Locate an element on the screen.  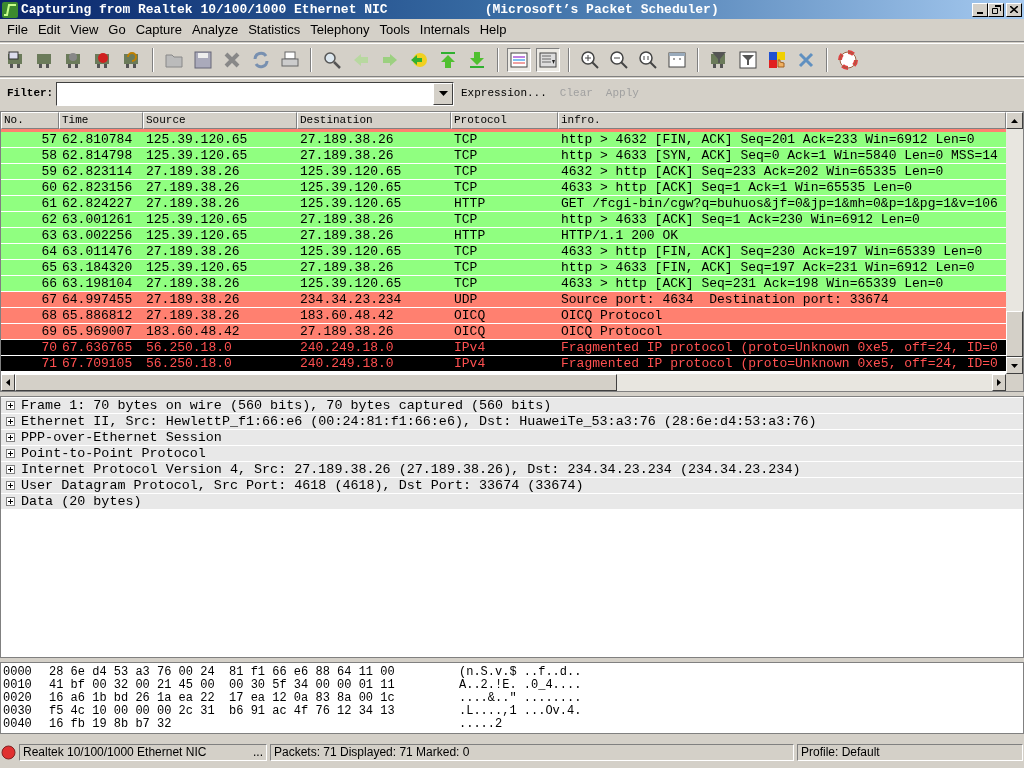
scroll-right-button is located at coordinates (999, 382).